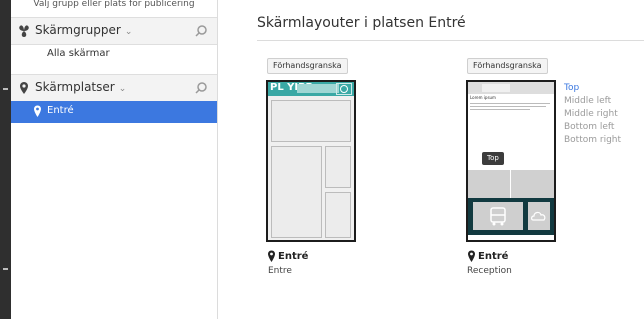  I want to click on region-link-bottom-right: Bottom right, so click(592, 140).